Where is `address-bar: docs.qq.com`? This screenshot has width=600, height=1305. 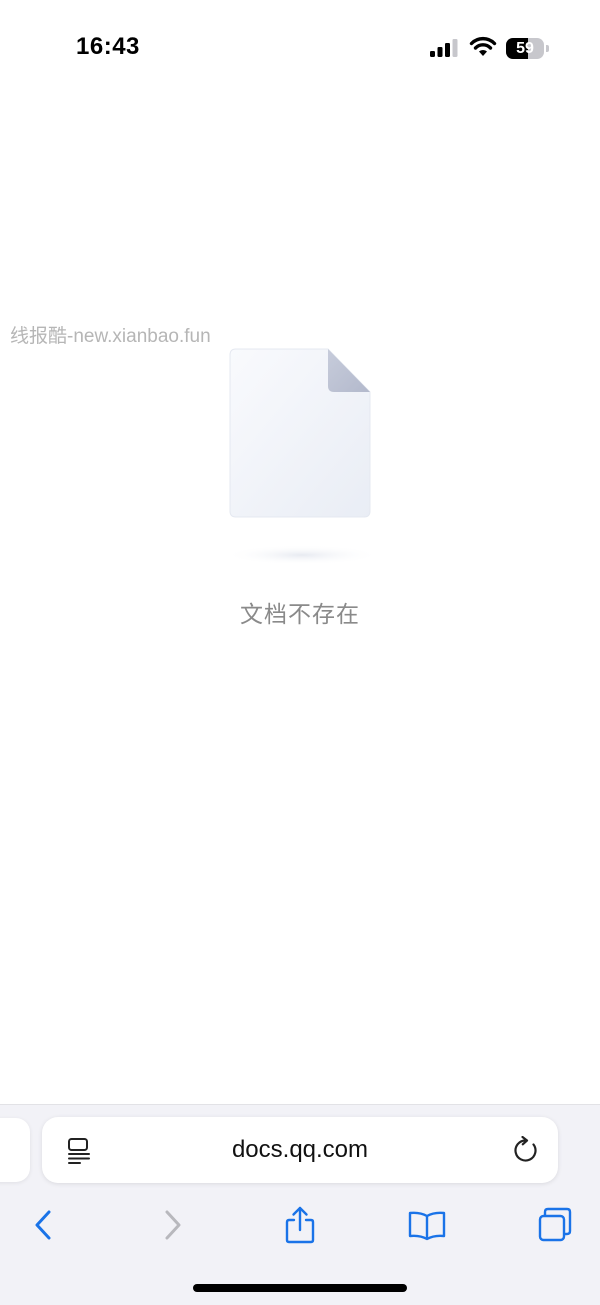 address-bar: docs.qq.com is located at coordinates (300, 1150).